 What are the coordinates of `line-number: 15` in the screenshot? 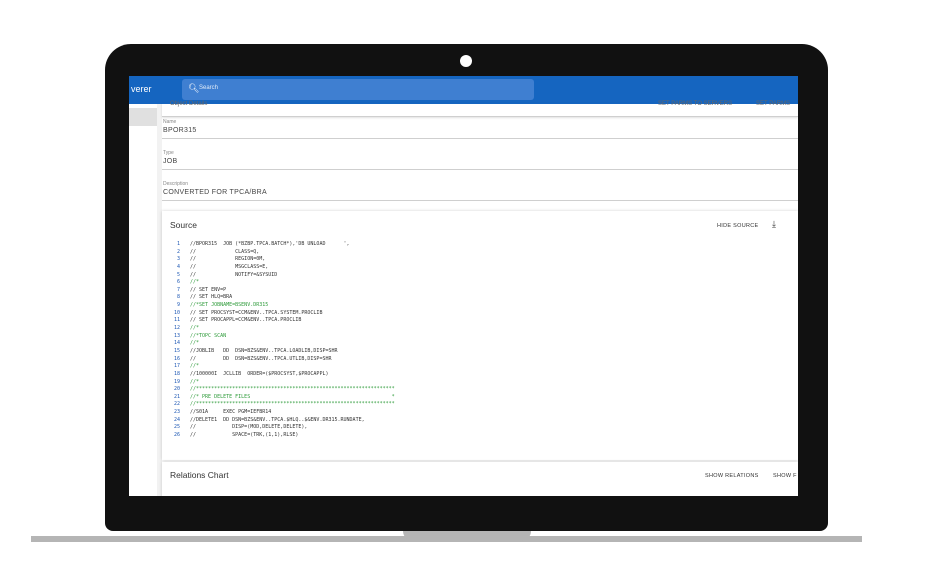 It's located at (176, 350).